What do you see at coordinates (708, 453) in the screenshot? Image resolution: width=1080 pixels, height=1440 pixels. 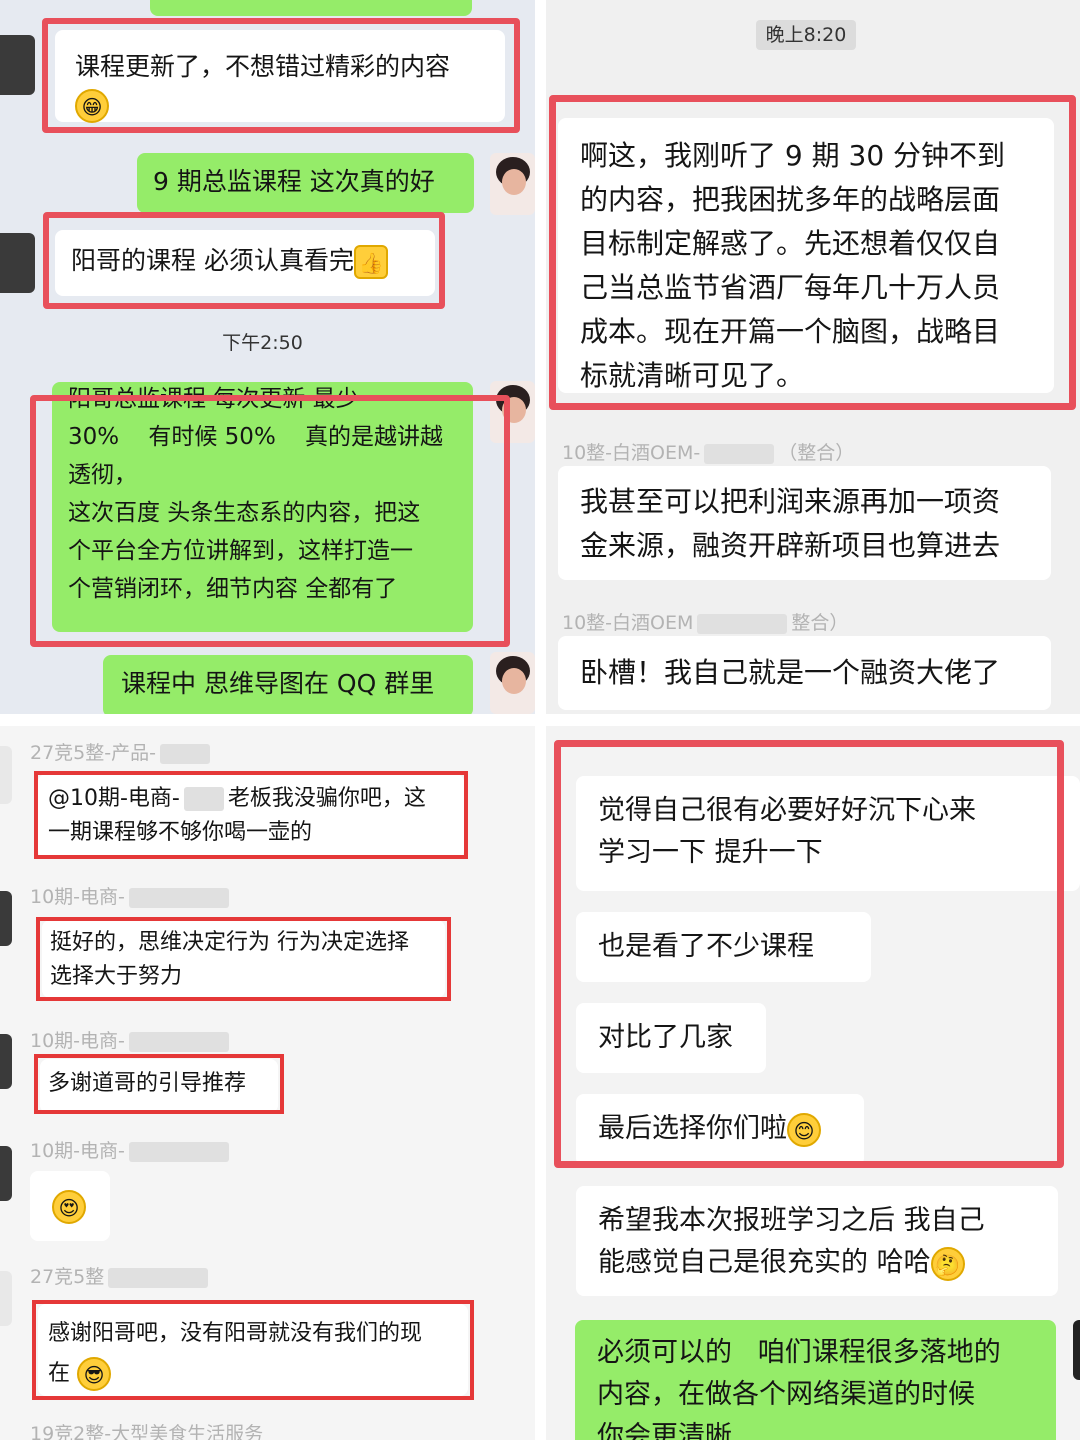 I see `sender-name: 10整-白酒OEM- （整合）` at bounding box center [708, 453].